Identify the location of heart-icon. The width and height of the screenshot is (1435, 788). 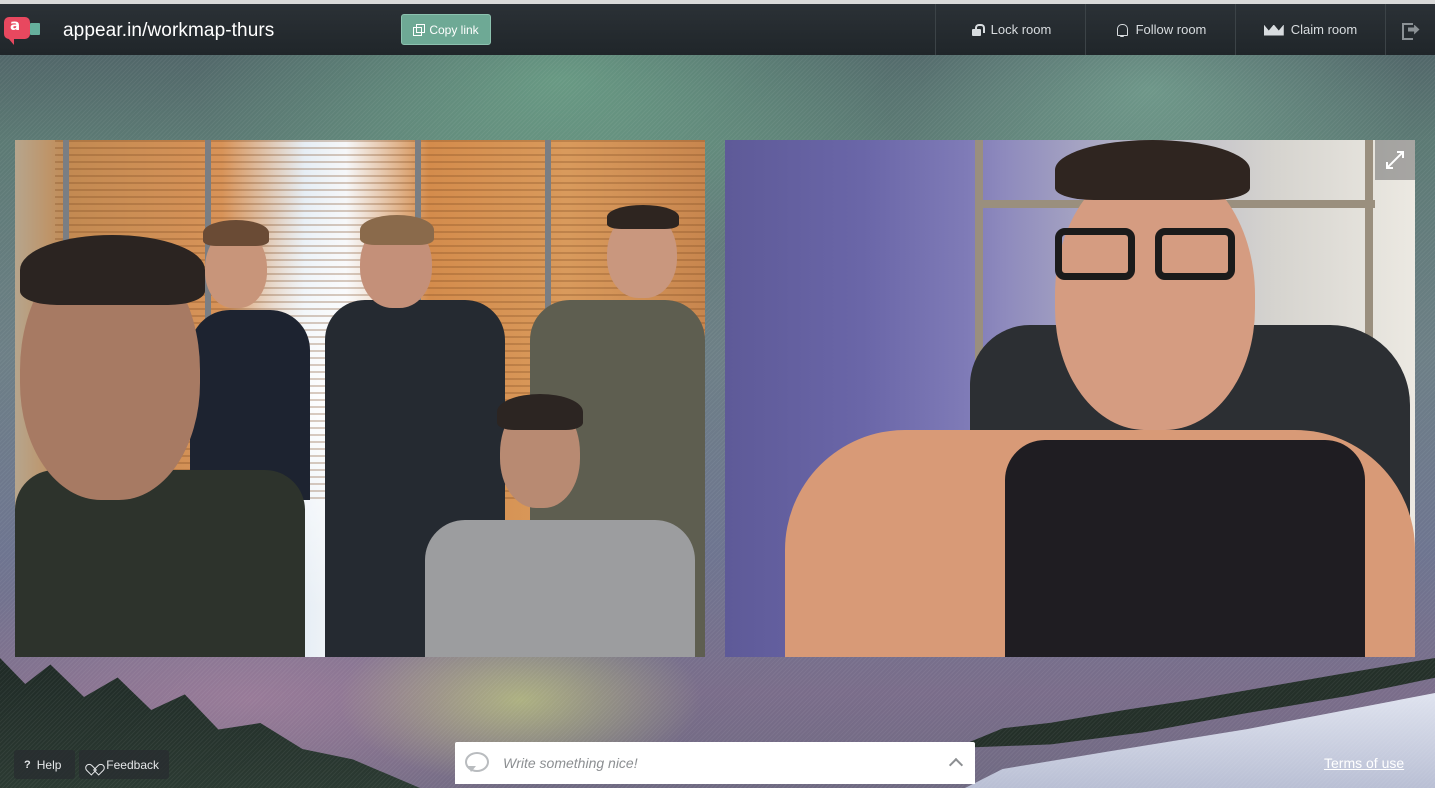
(94, 764).